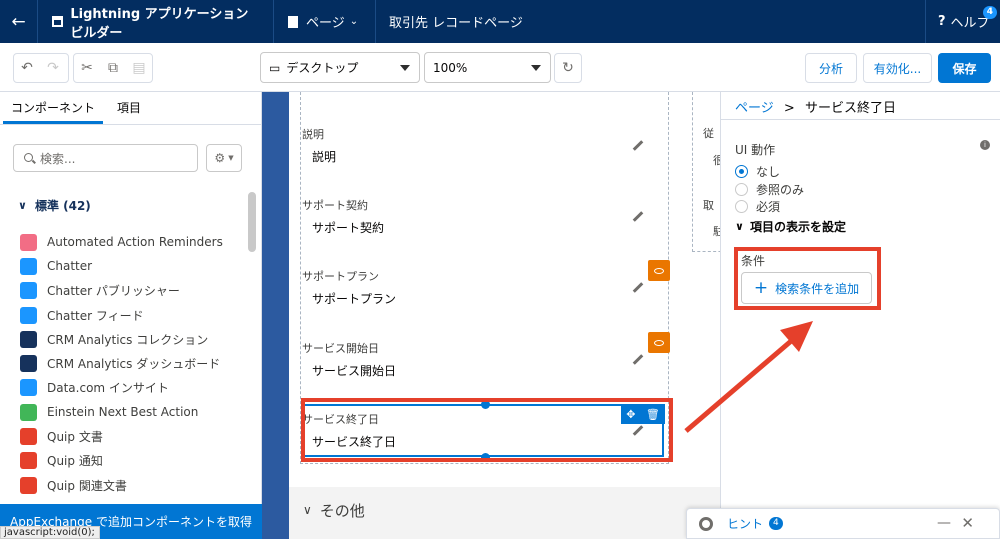 The height and width of the screenshot is (539, 1000). I want to click on hint-count-badge: 4, so click(776, 523).